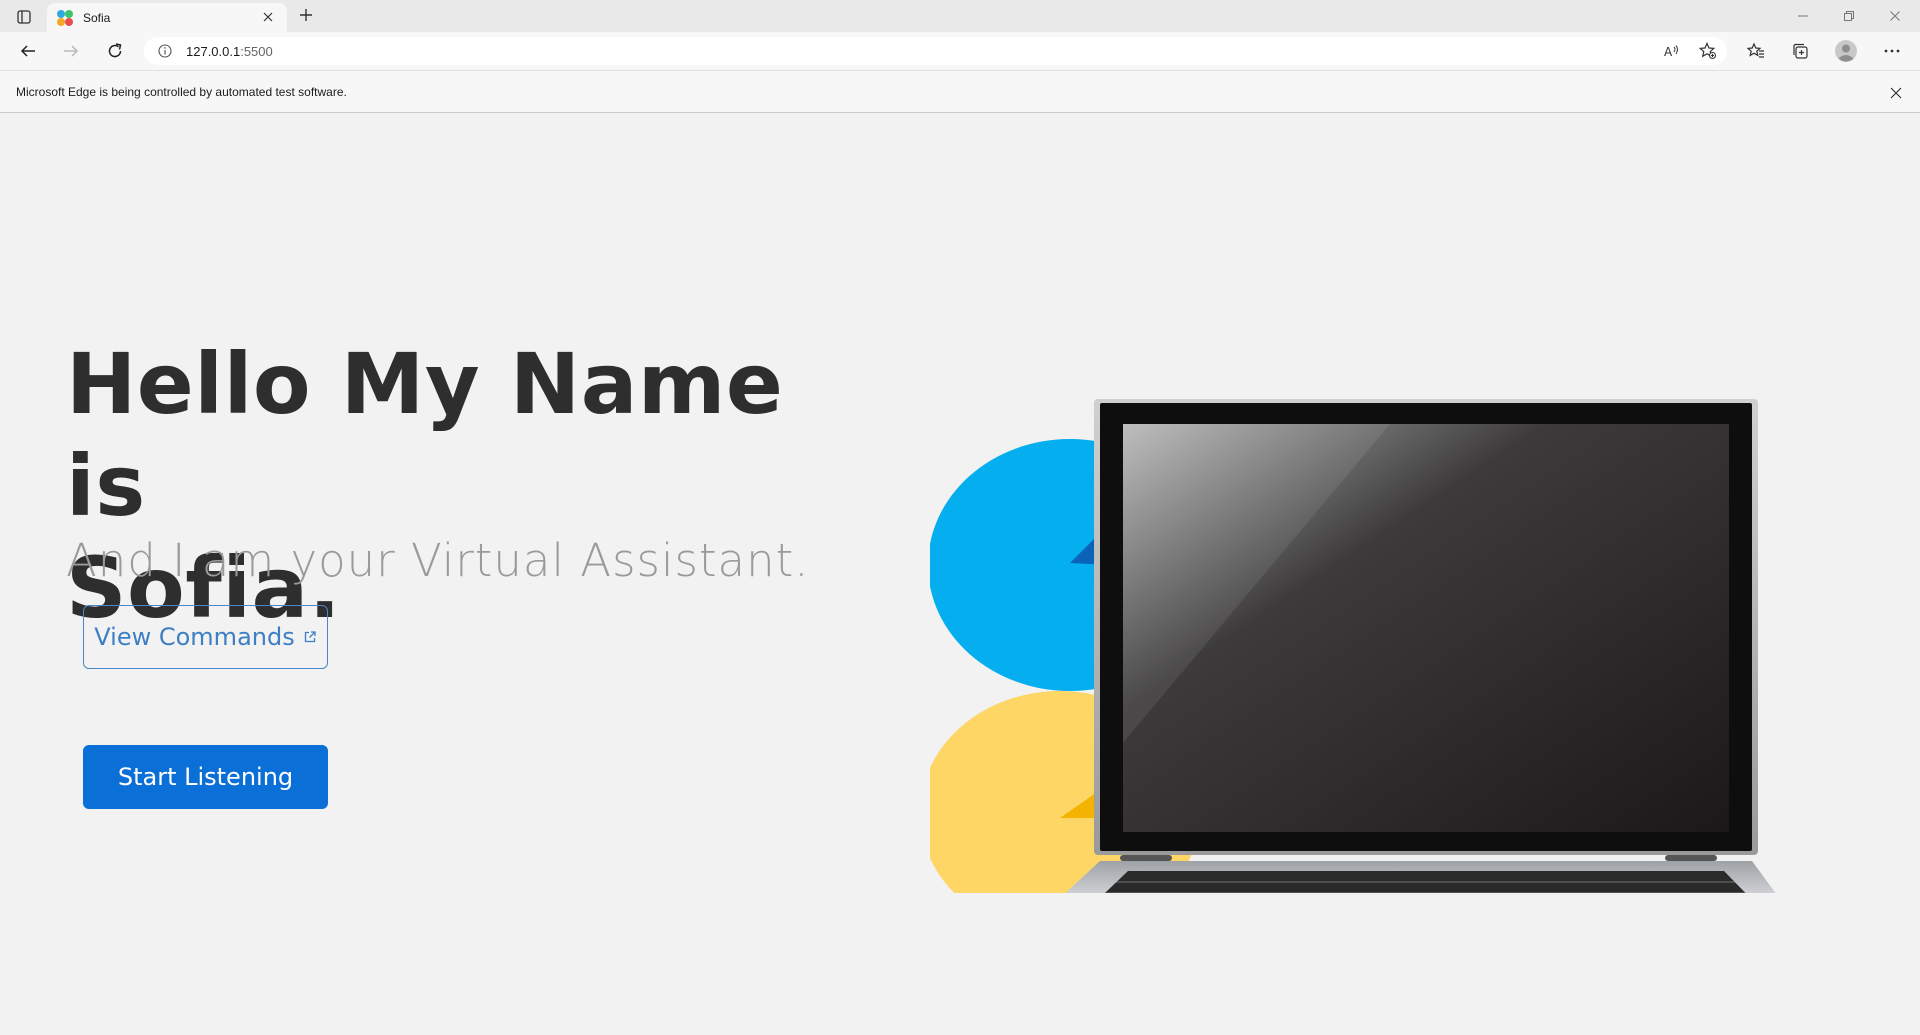 This screenshot has height=1035, width=1920. Describe the element at coordinates (960, 16) in the screenshot. I see `tab-strip: Sofia` at that location.